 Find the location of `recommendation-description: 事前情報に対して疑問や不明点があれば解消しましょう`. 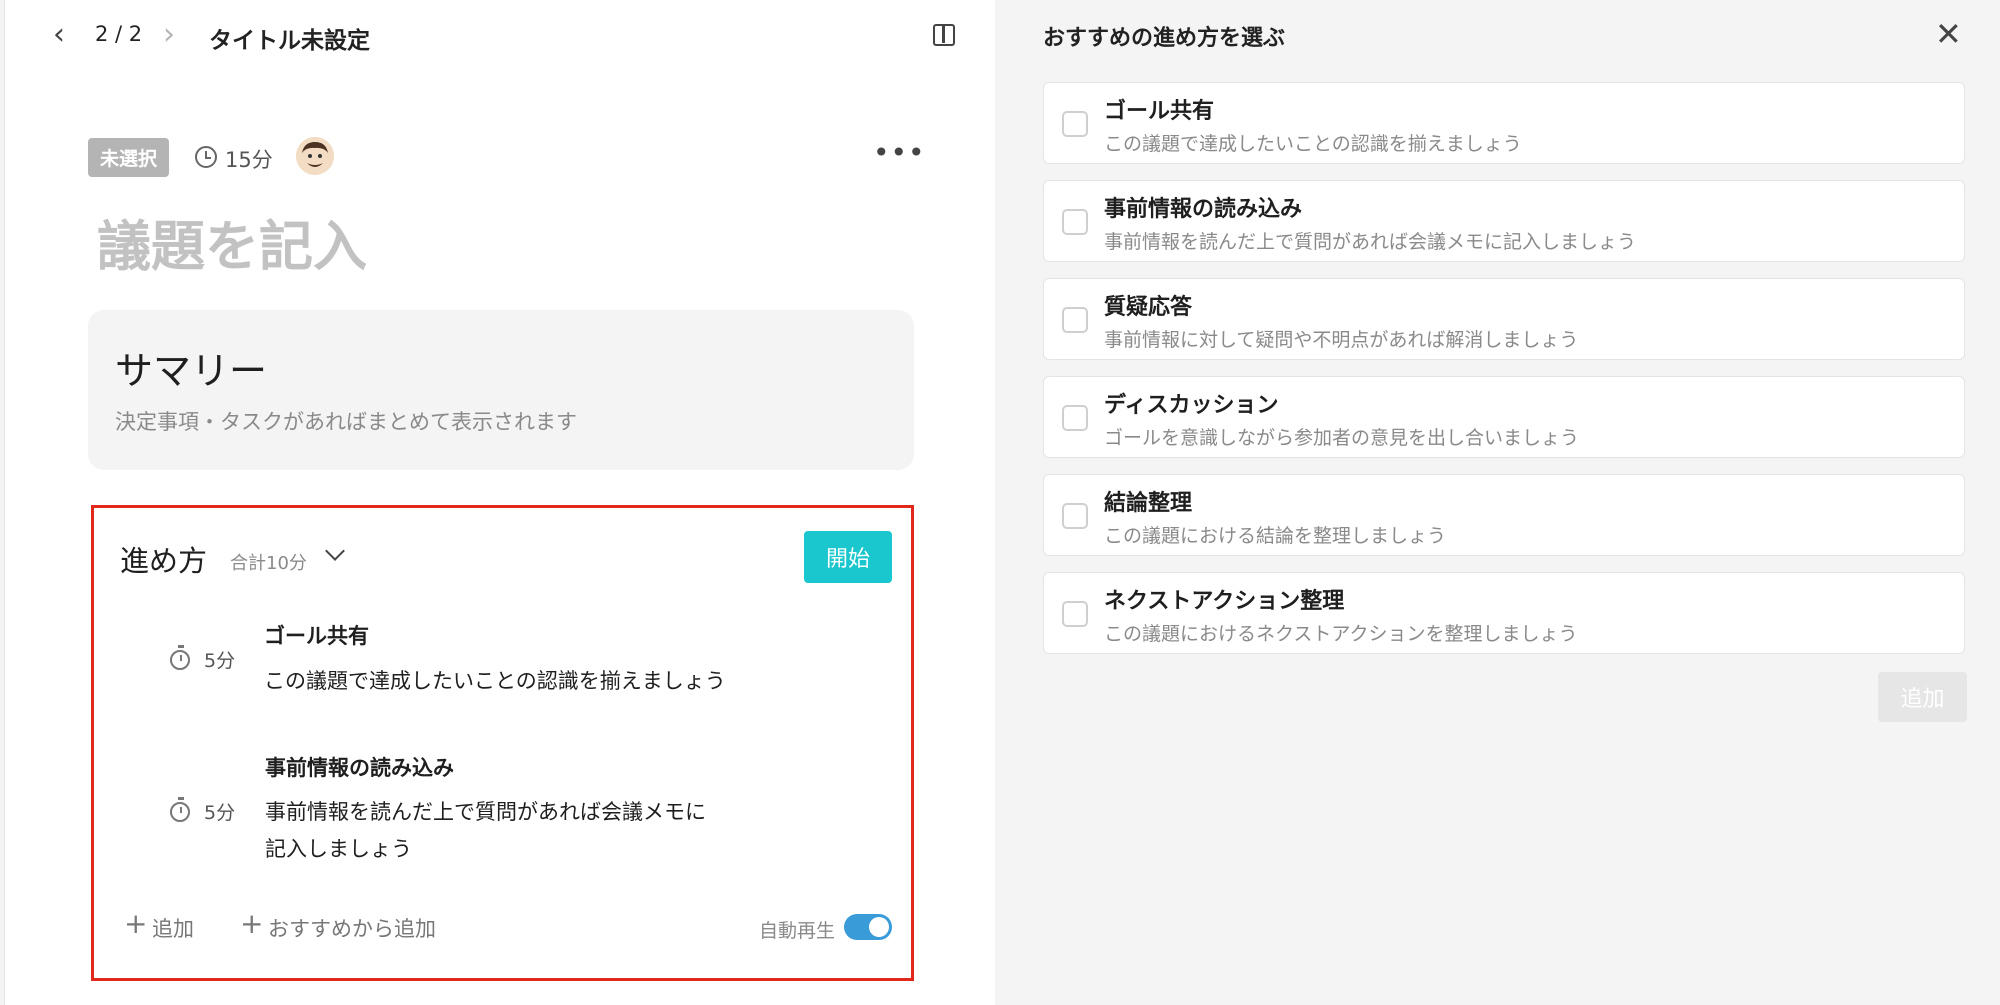

recommendation-description: 事前情報に対して疑問や不明点があれば解消しましょう is located at coordinates (1341, 340).